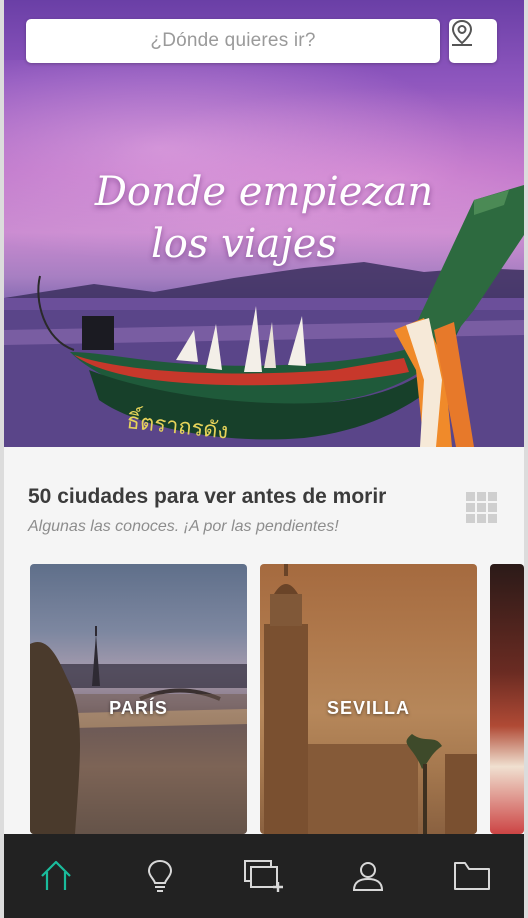  Describe the element at coordinates (244, 244) in the screenshot. I see `tagline-line-2: los viajes` at that location.